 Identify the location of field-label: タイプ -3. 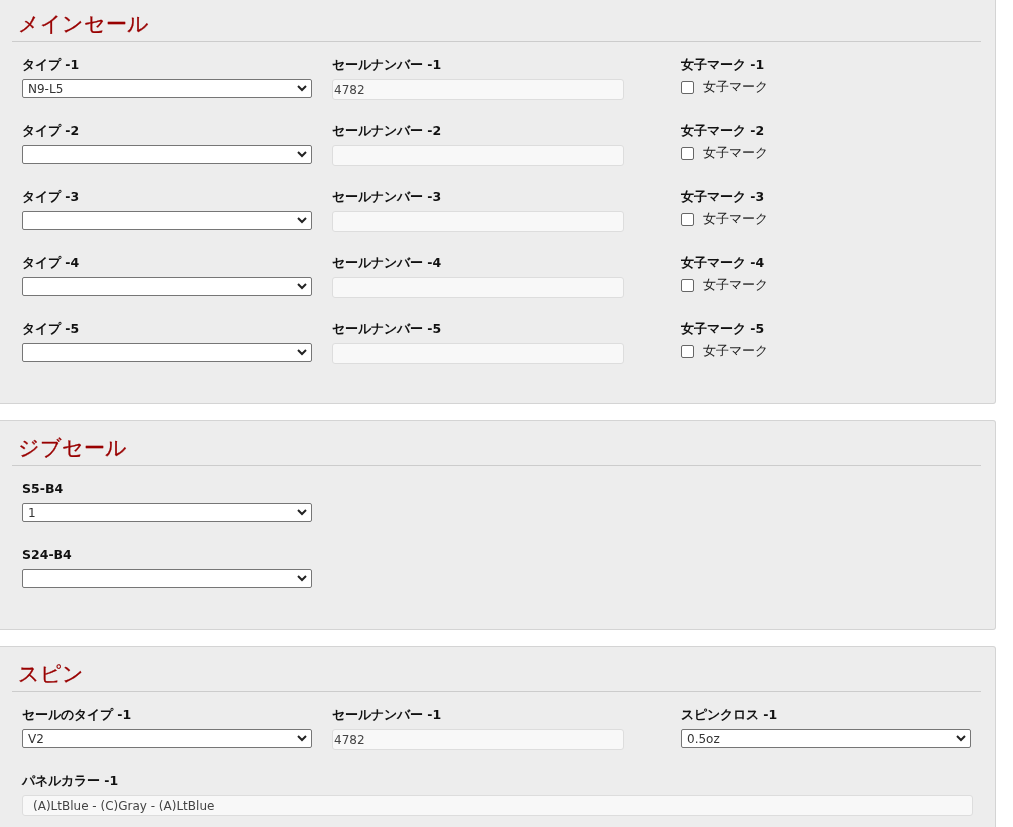
(51, 197).